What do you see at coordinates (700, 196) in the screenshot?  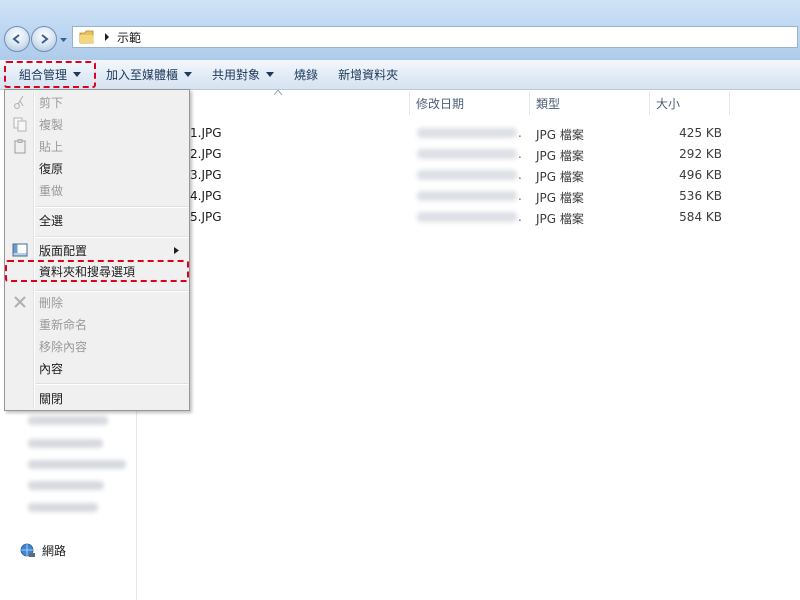 I see `file-size: 536 KB` at bounding box center [700, 196].